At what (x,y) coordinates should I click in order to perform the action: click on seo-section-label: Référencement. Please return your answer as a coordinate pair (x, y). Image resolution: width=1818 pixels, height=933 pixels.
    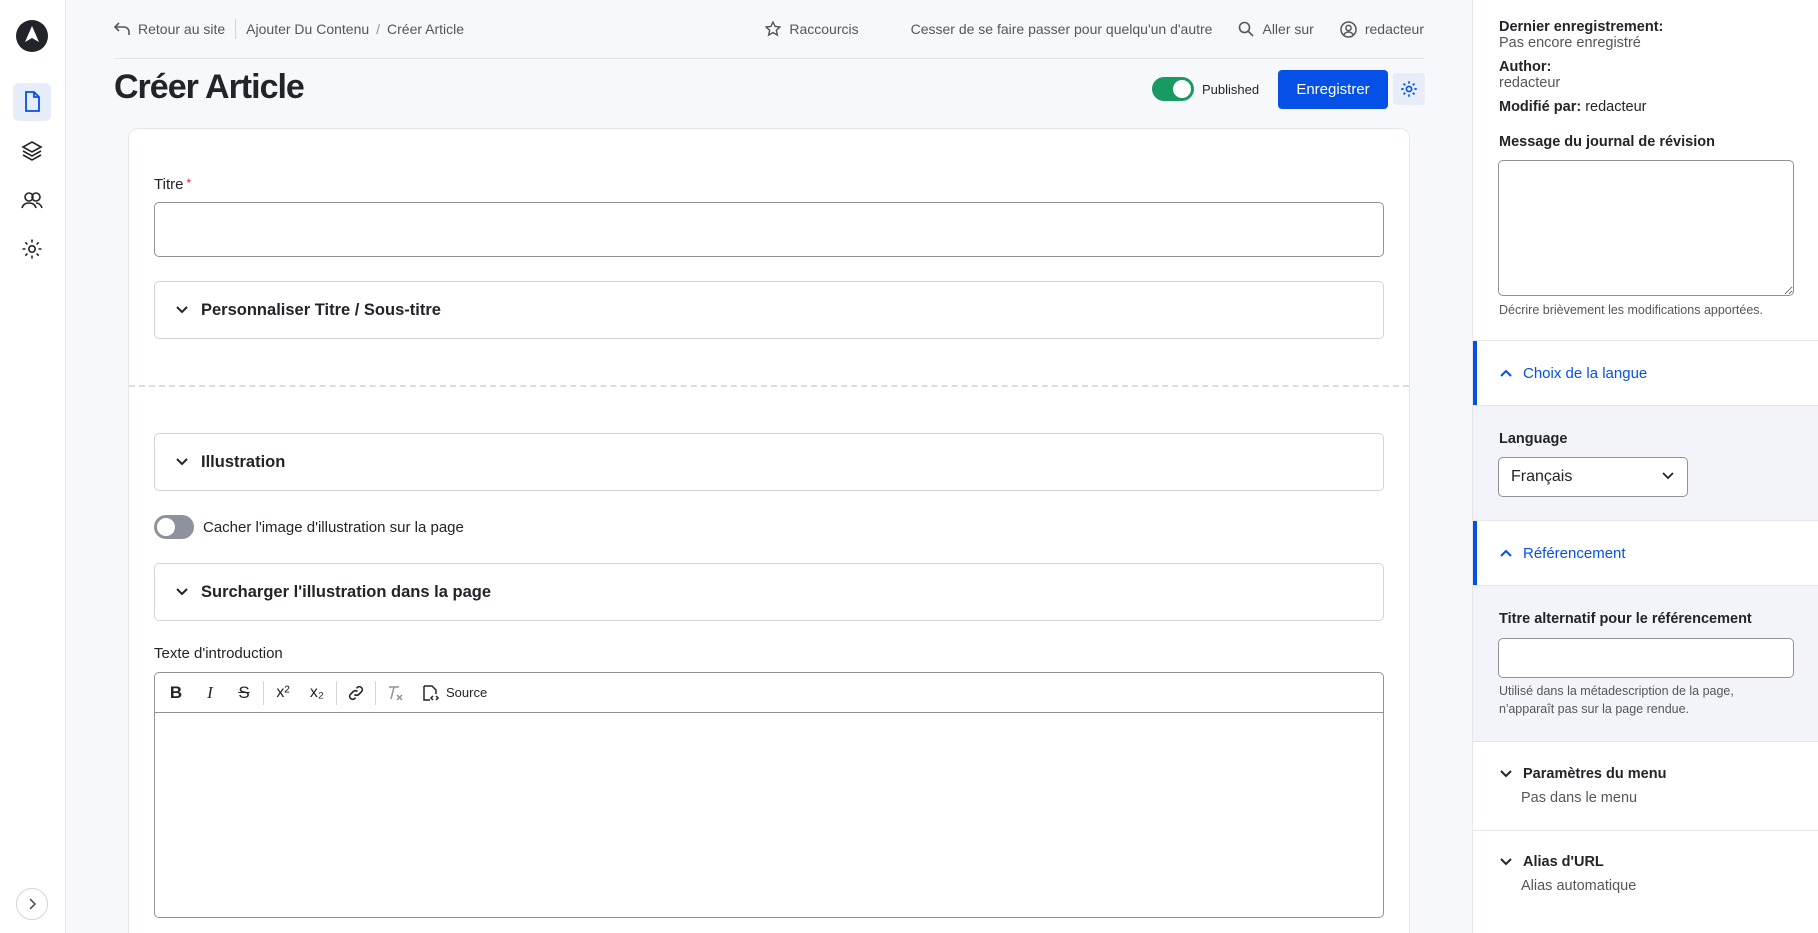
    Looking at the image, I should click on (1574, 553).